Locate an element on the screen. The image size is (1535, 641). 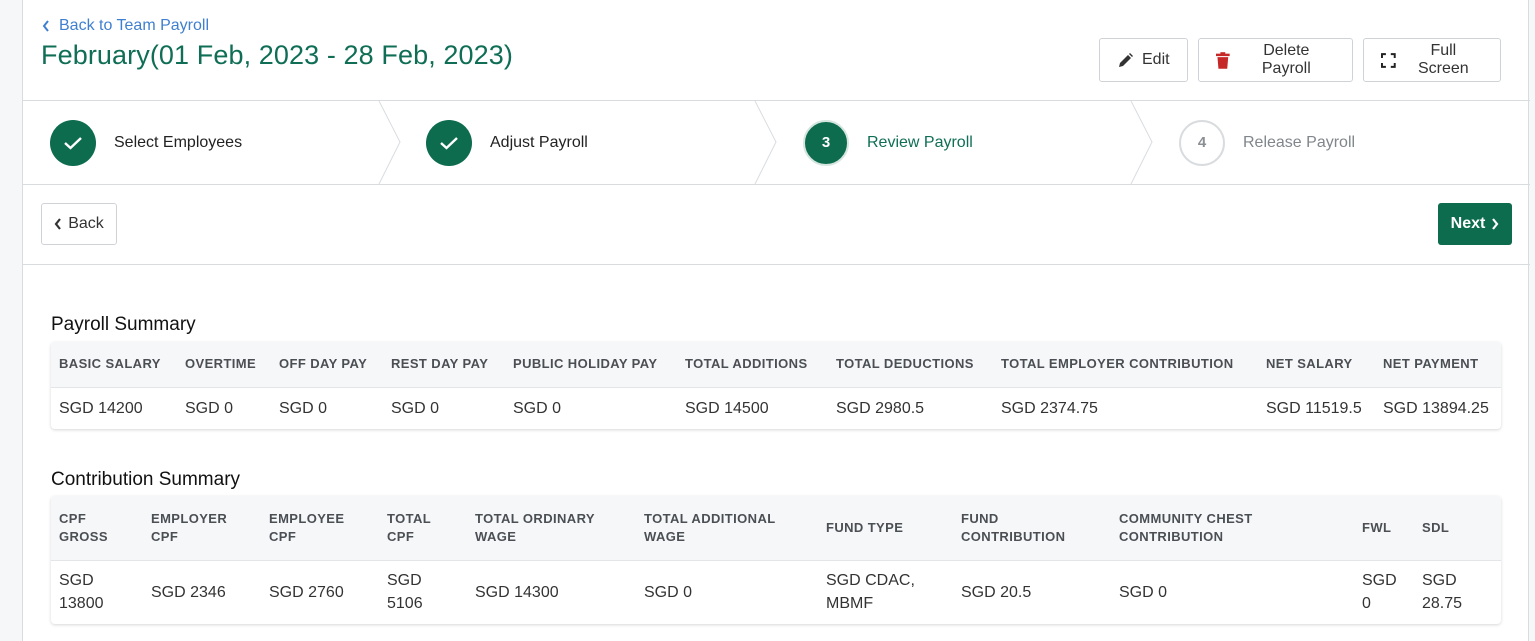
back-link-label: Back to Team Payroll is located at coordinates (134, 25).